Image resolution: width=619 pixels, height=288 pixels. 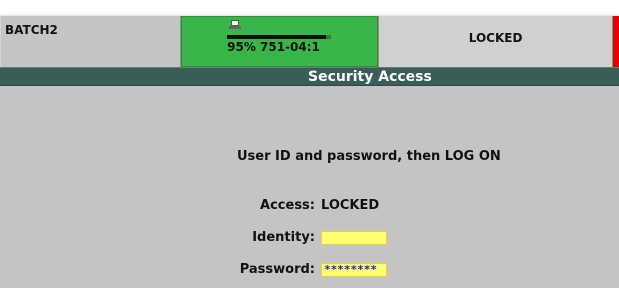 What do you see at coordinates (495, 38) in the screenshot?
I see `lock-state-text: LOCKED` at bounding box center [495, 38].